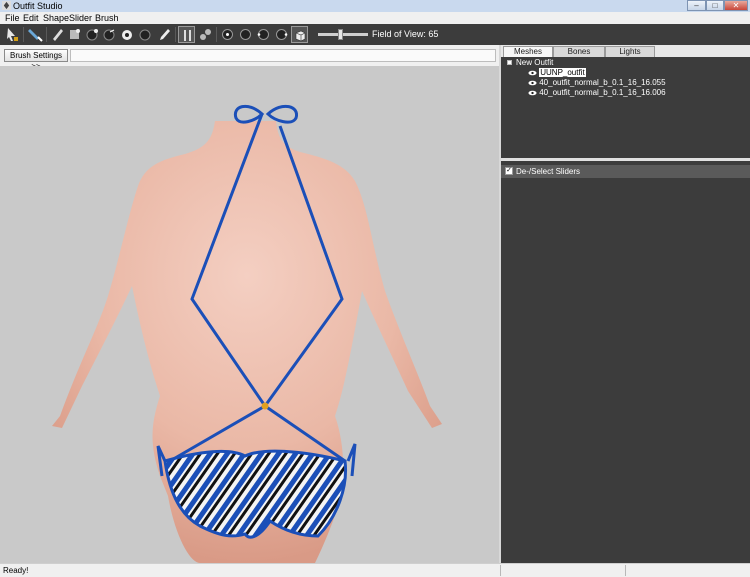 Image resolution: width=750 pixels, height=577 pixels. What do you see at coordinates (602, 92) in the screenshot?
I see `tree-item-label: 40_outfit_normal_b_0.1_16_16.006` at bounding box center [602, 92].